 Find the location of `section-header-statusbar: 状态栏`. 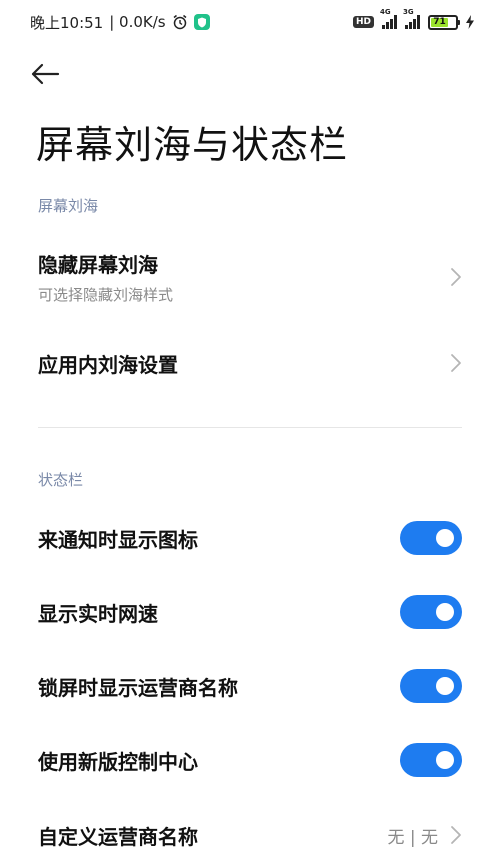

section-header-statusbar: 状态栏 is located at coordinates (61, 480).